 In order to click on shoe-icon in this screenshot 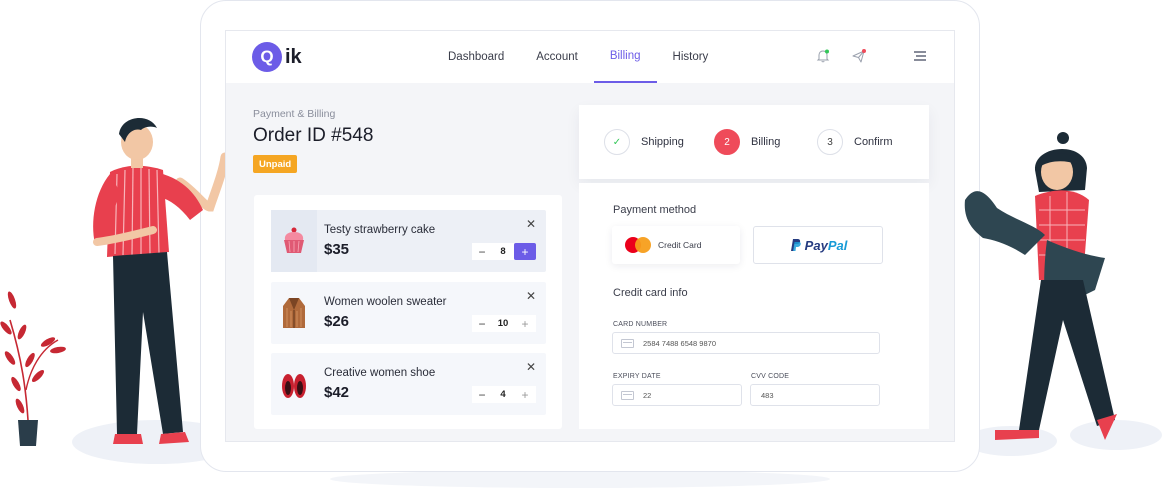, I will do `click(294, 386)`.